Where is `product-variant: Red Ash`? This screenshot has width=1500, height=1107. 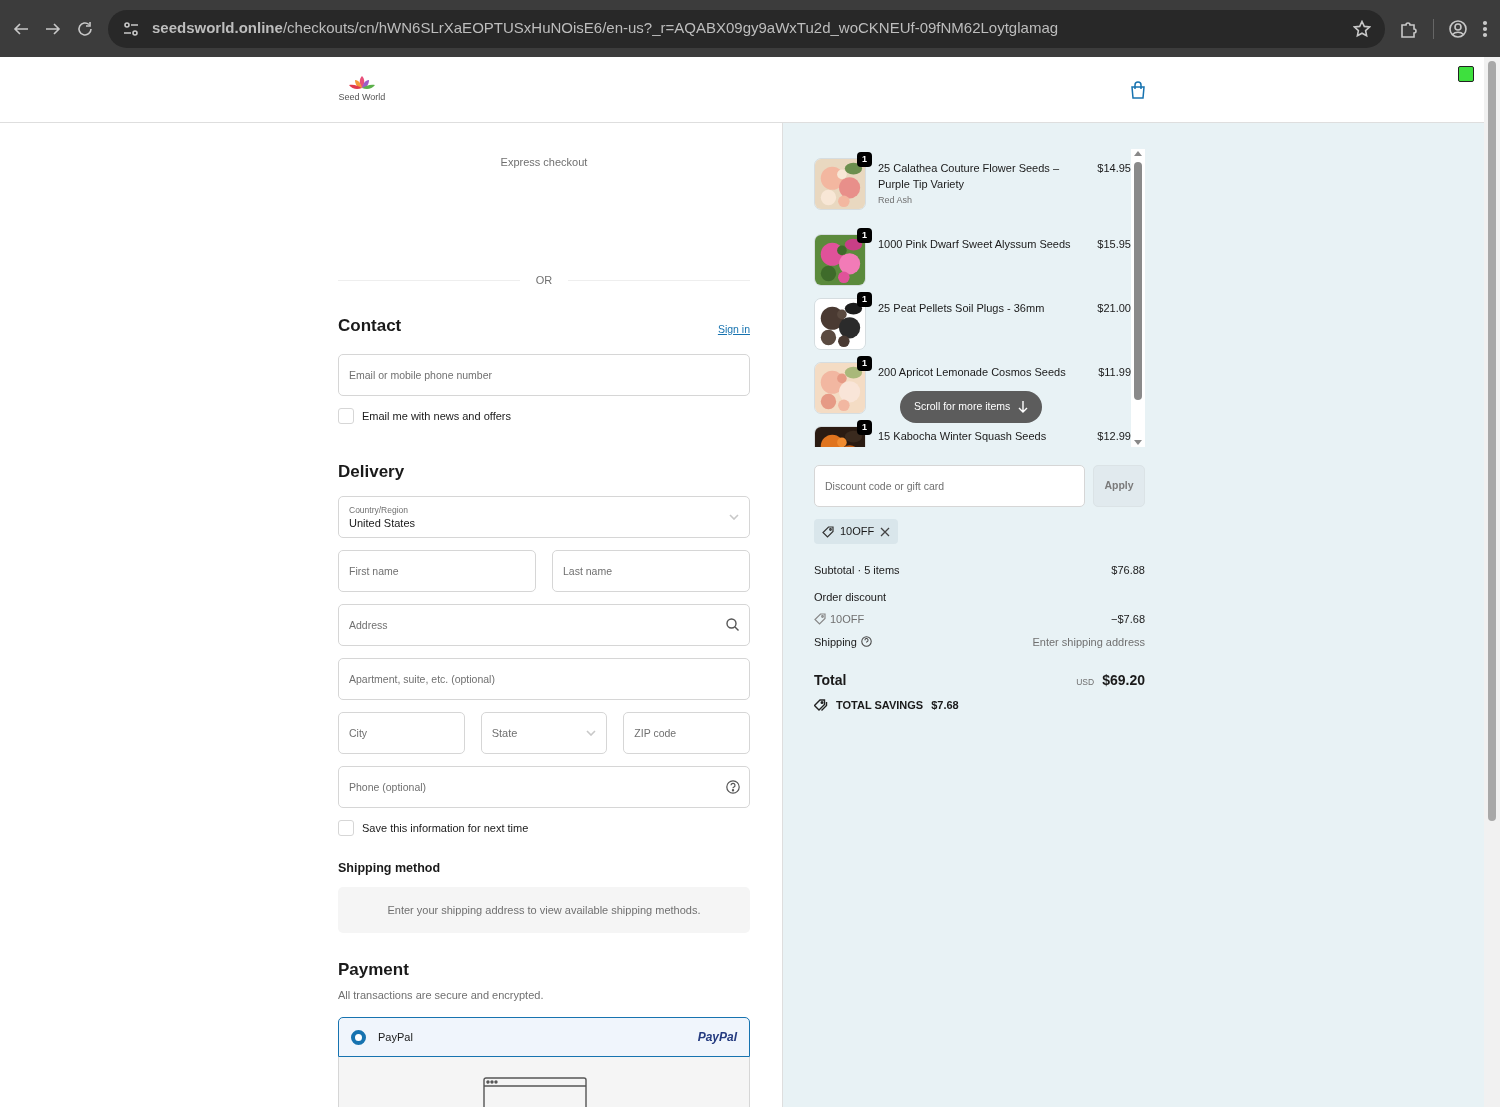 product-variant: Red Ash is located at coordinates (896, 200).